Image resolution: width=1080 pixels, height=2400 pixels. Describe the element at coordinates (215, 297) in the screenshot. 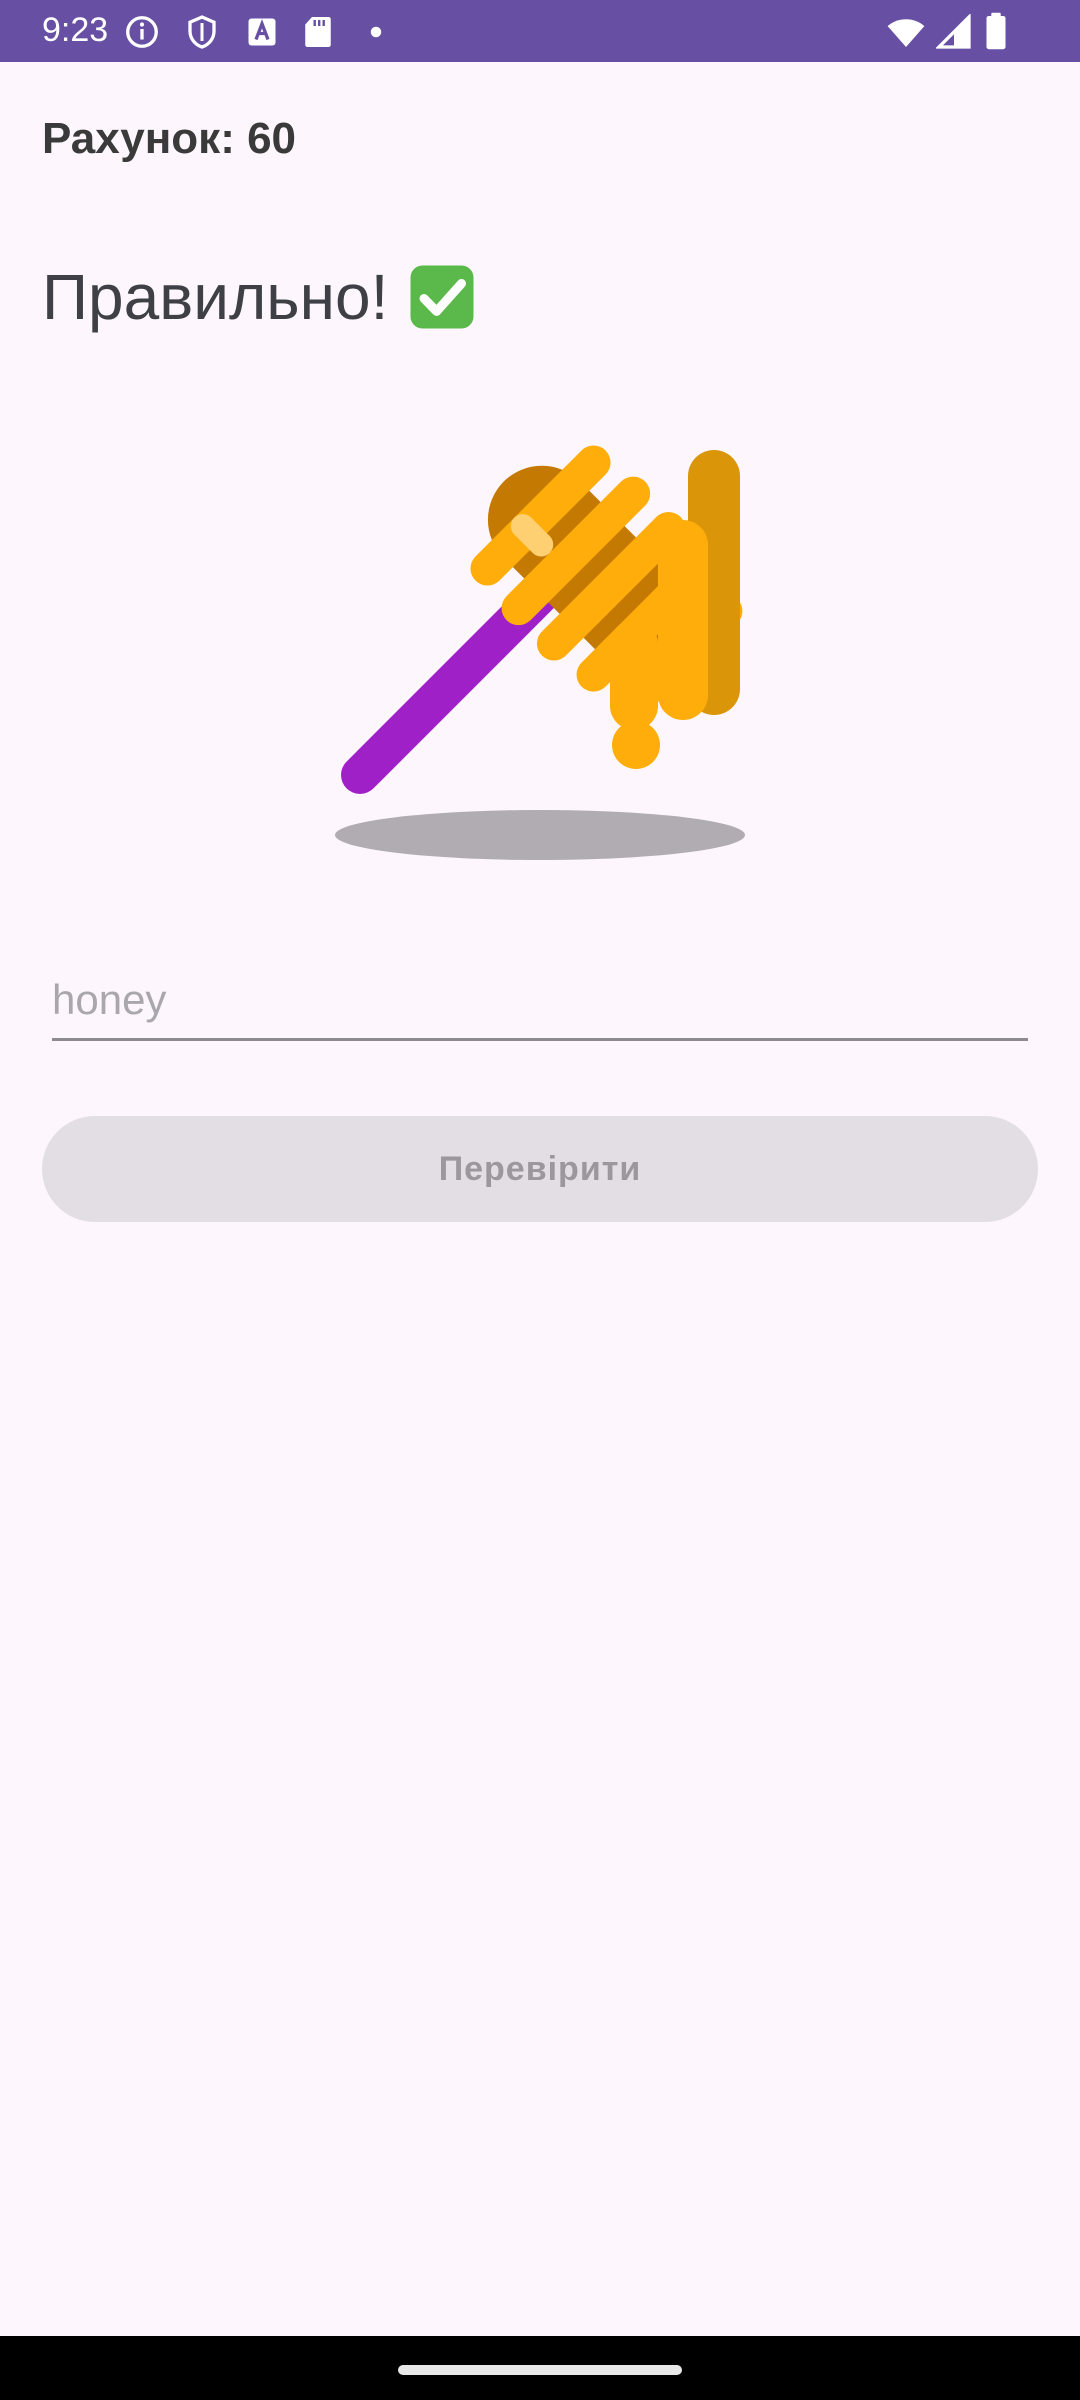

I see `feedback-text: Правильно!` at that location.